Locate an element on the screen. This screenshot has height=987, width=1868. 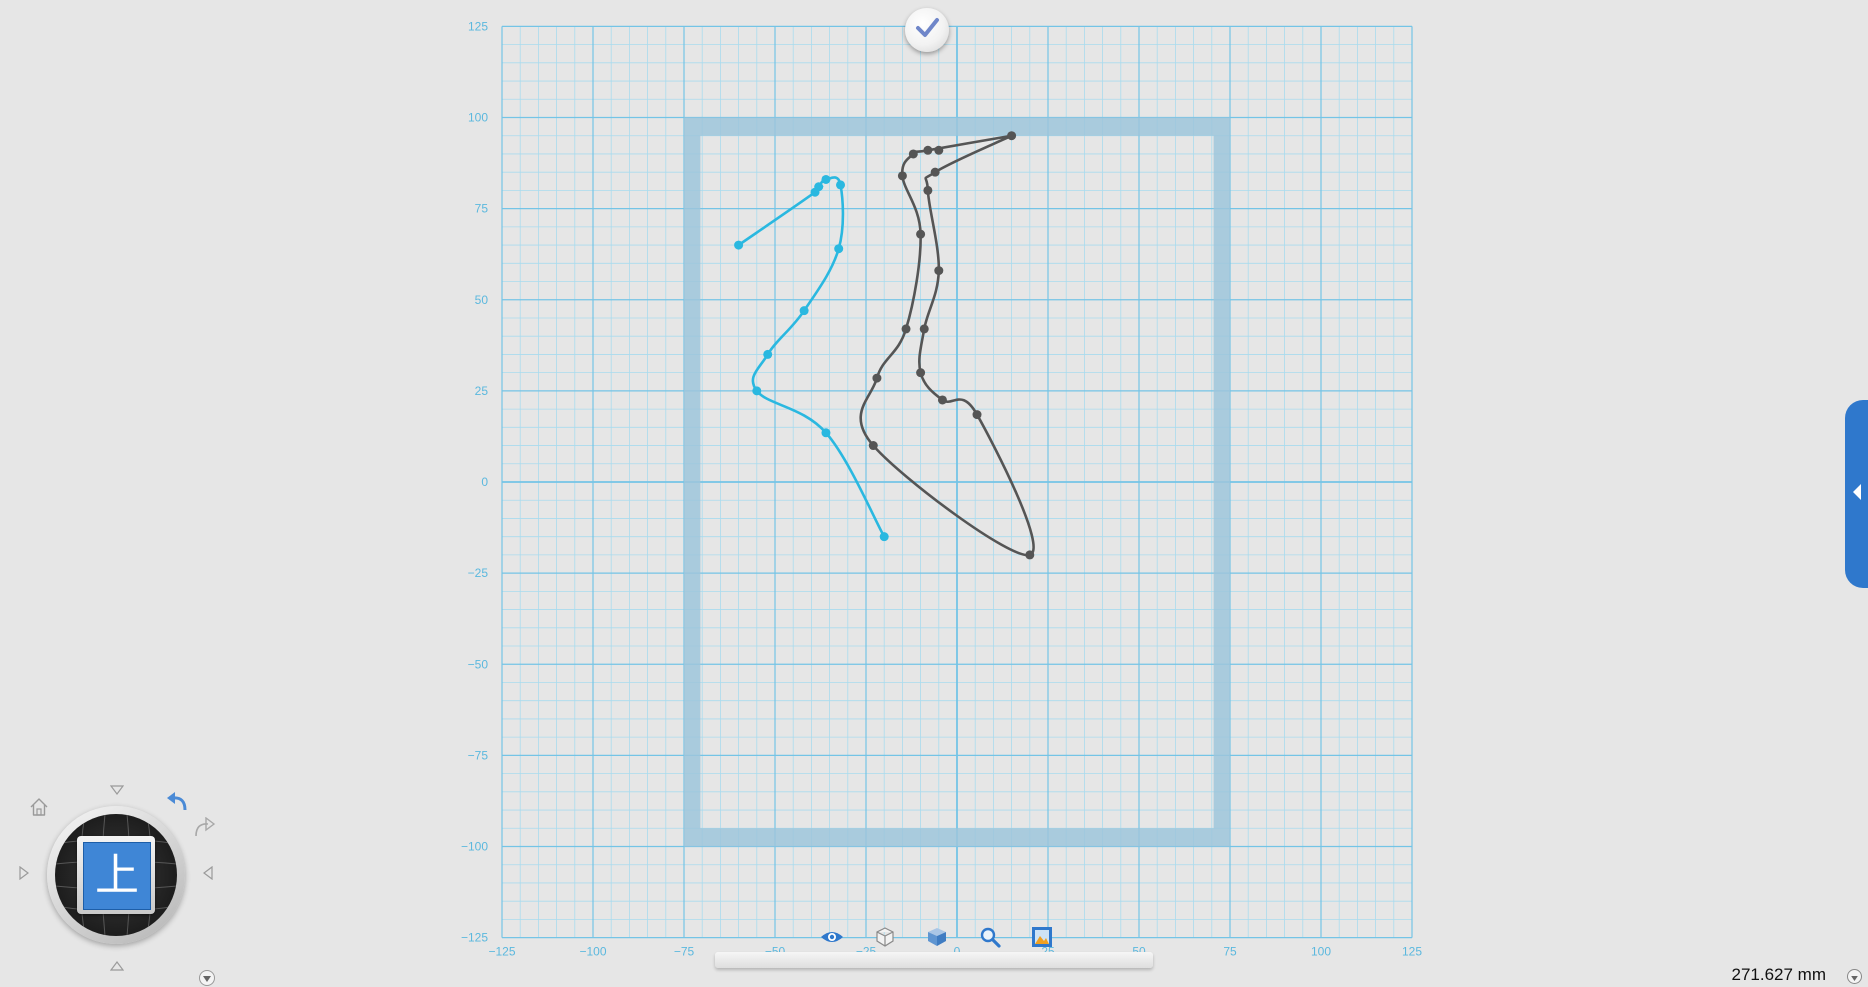
triangle-up-icon is located at coordinates (117, 967).